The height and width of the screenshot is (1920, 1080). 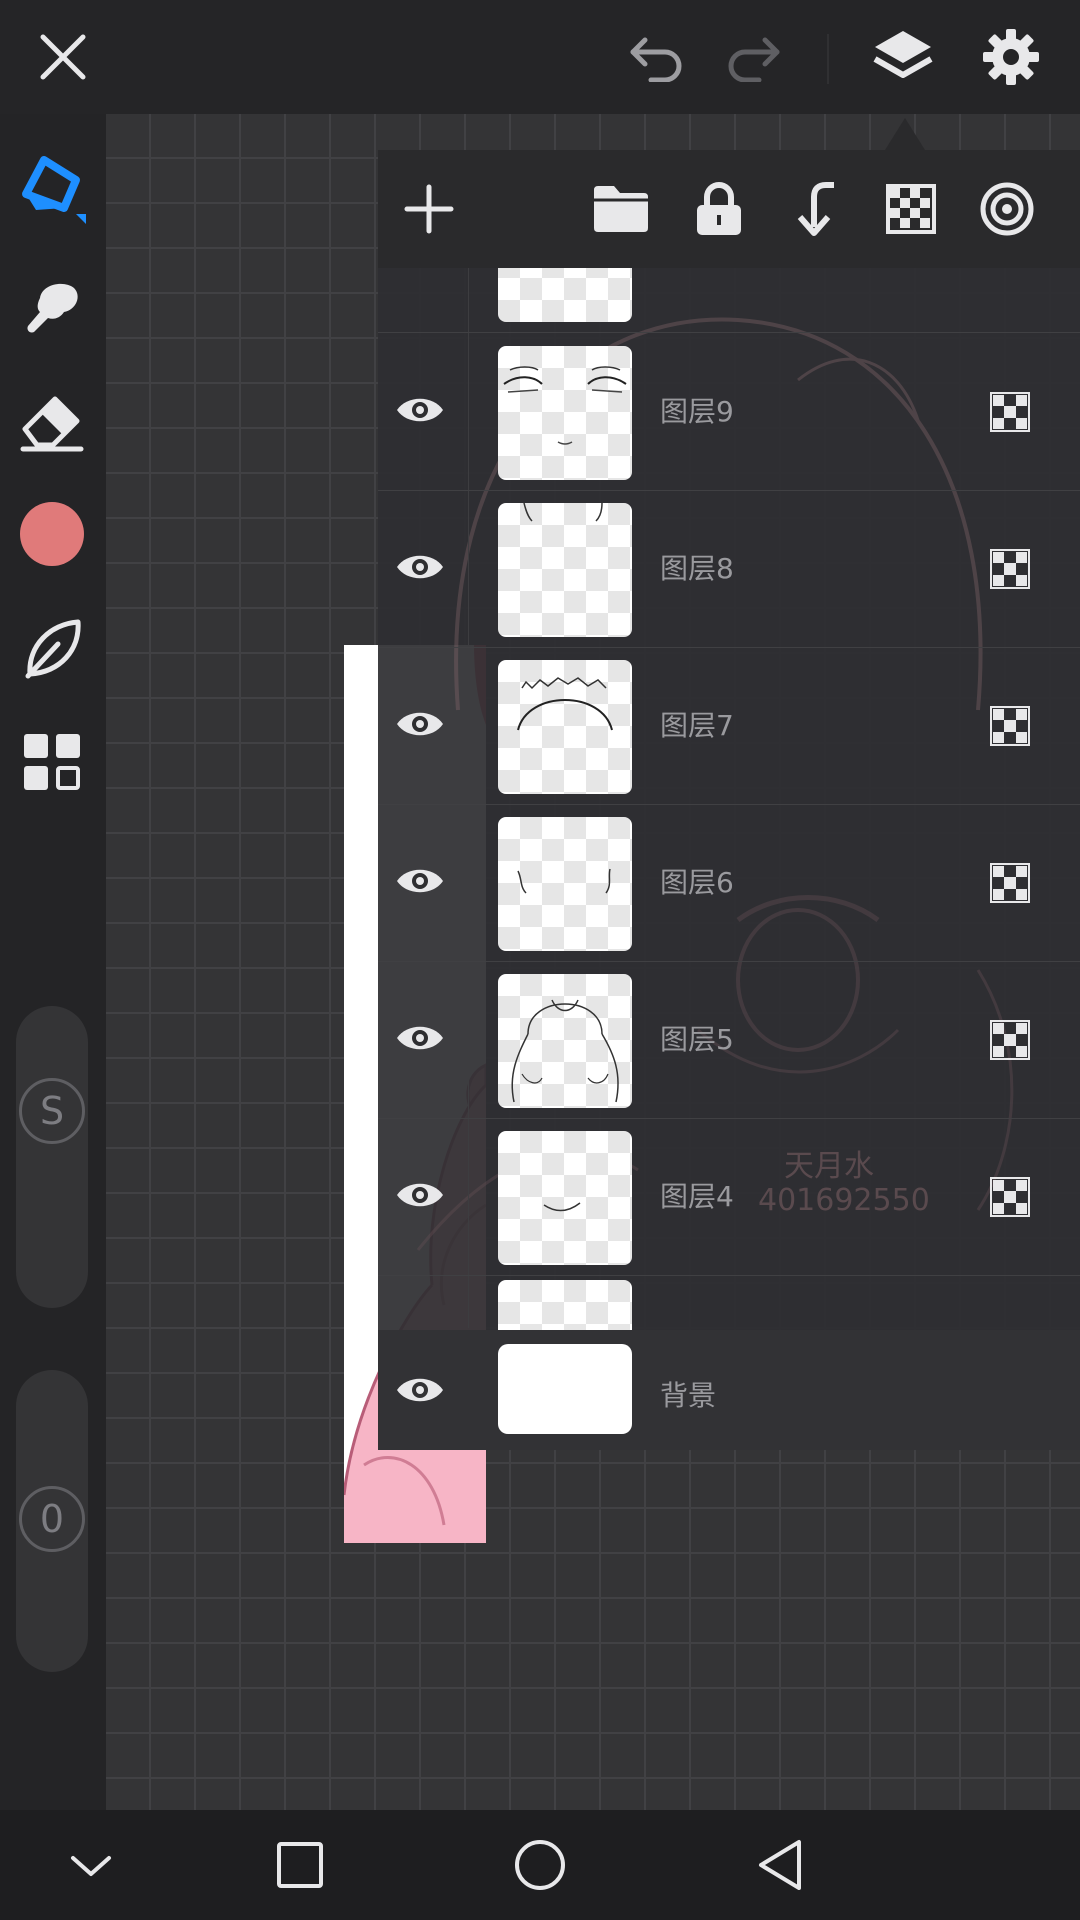 I want to click on undo-button, so click(x=657, y=57).